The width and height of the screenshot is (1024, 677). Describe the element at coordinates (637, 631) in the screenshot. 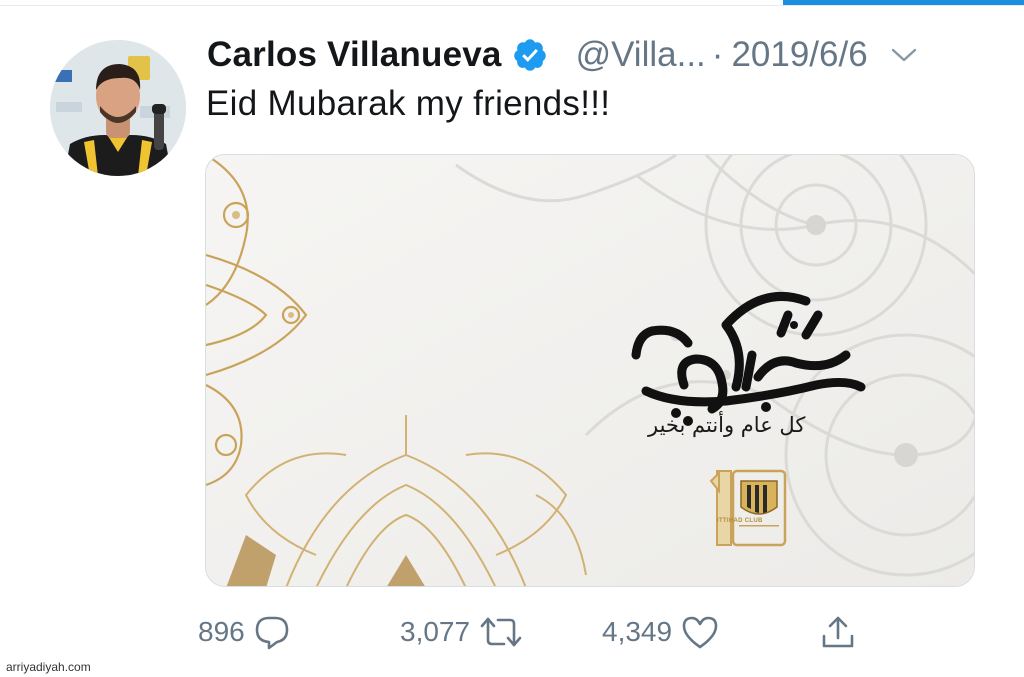

I see `like-count: 4,349` at that location.